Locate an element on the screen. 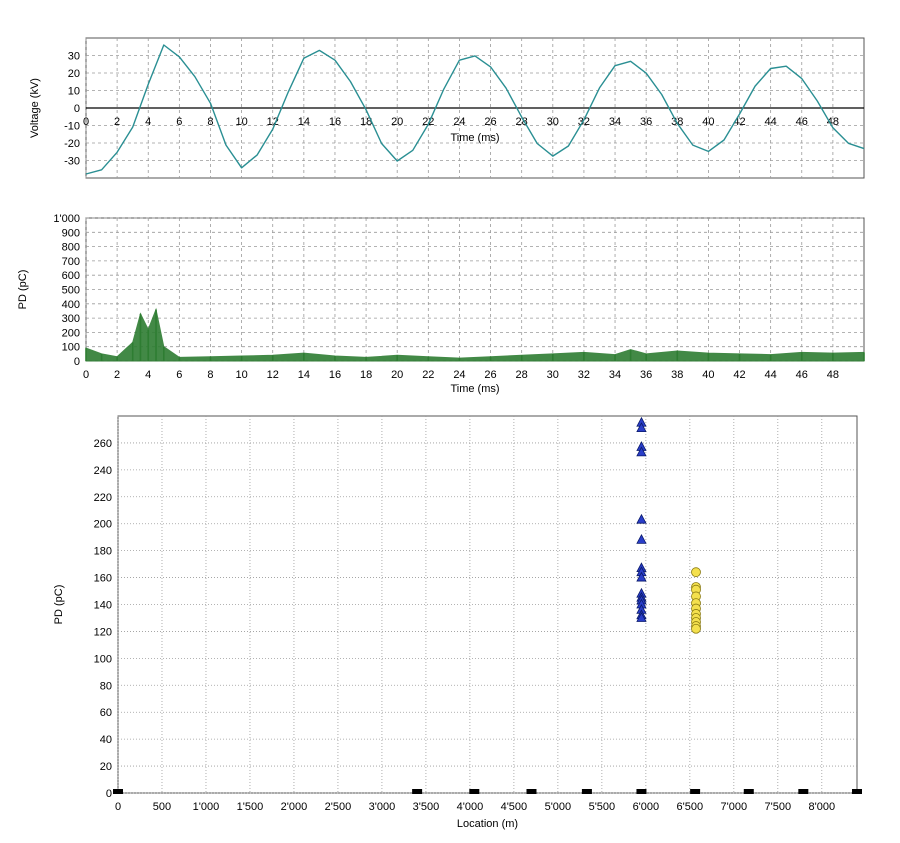 The image size is (900, 843). y-tick-label: 500 is located at coordinates (71, 291).